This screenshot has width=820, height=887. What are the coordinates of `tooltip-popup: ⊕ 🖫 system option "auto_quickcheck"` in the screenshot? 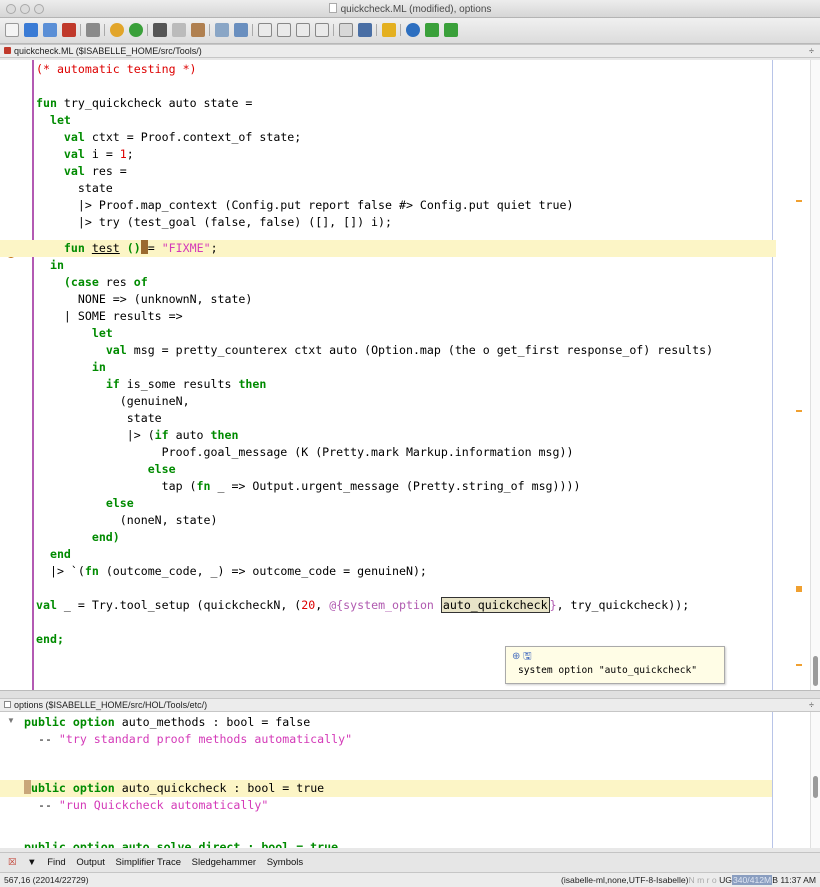 It's located at (615, 665).